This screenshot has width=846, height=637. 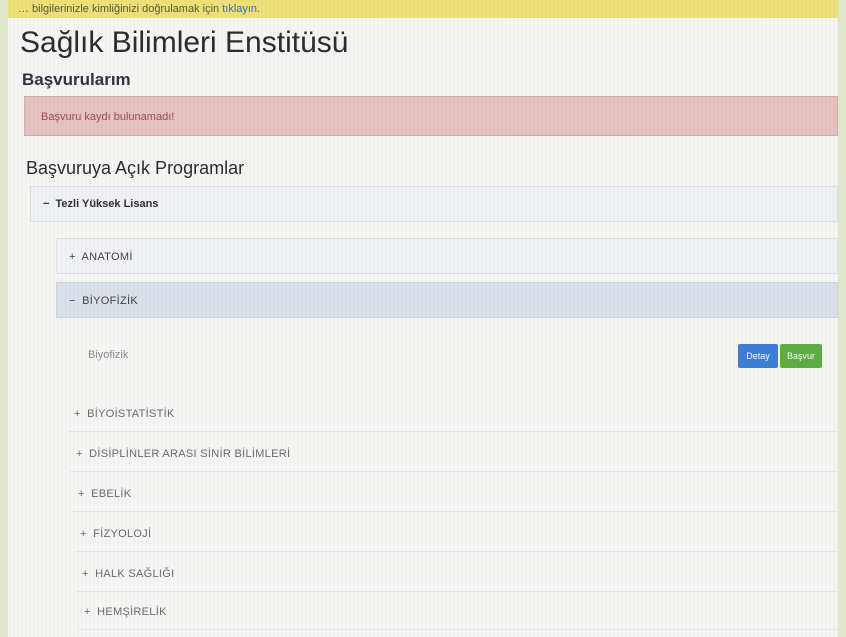 What do you see at coordinates (111, 494) in the screenshot?
I see `program-label: EBELİK` at bounding box center [111, 494].